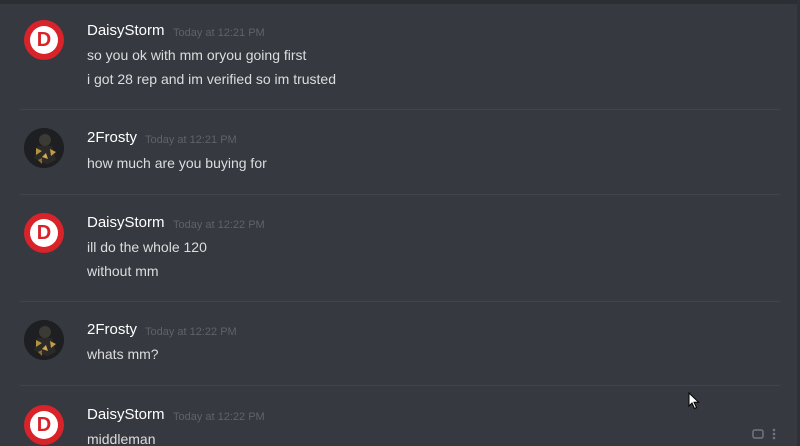 The image size is (800, 446). I want to click on message-text: how much are you buying for, so click(177, 163).